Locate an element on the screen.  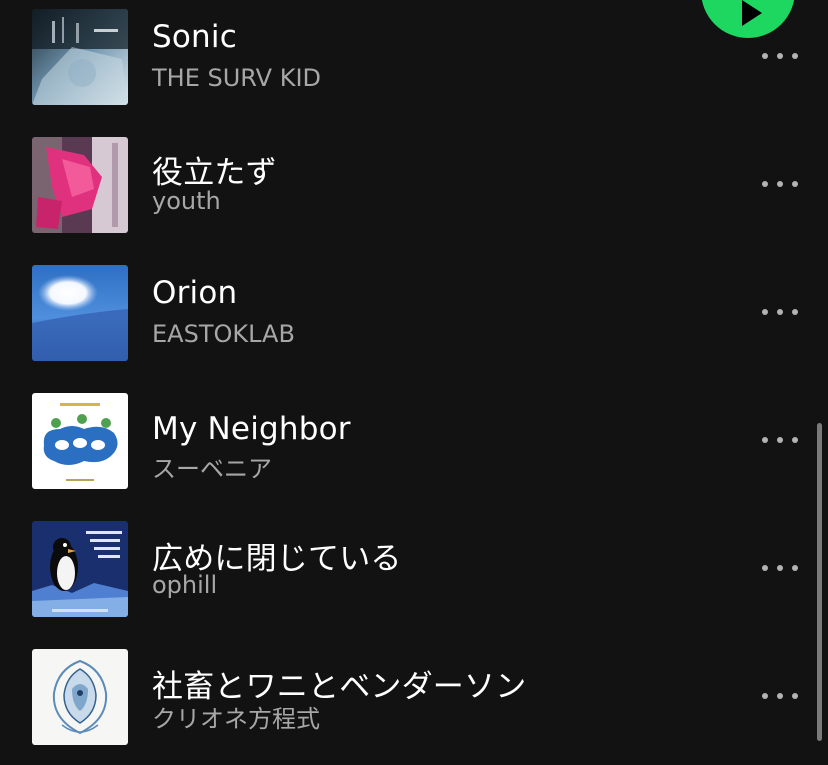
track-row: My Neighbor スーベニア is located at coordinates (414, 449).